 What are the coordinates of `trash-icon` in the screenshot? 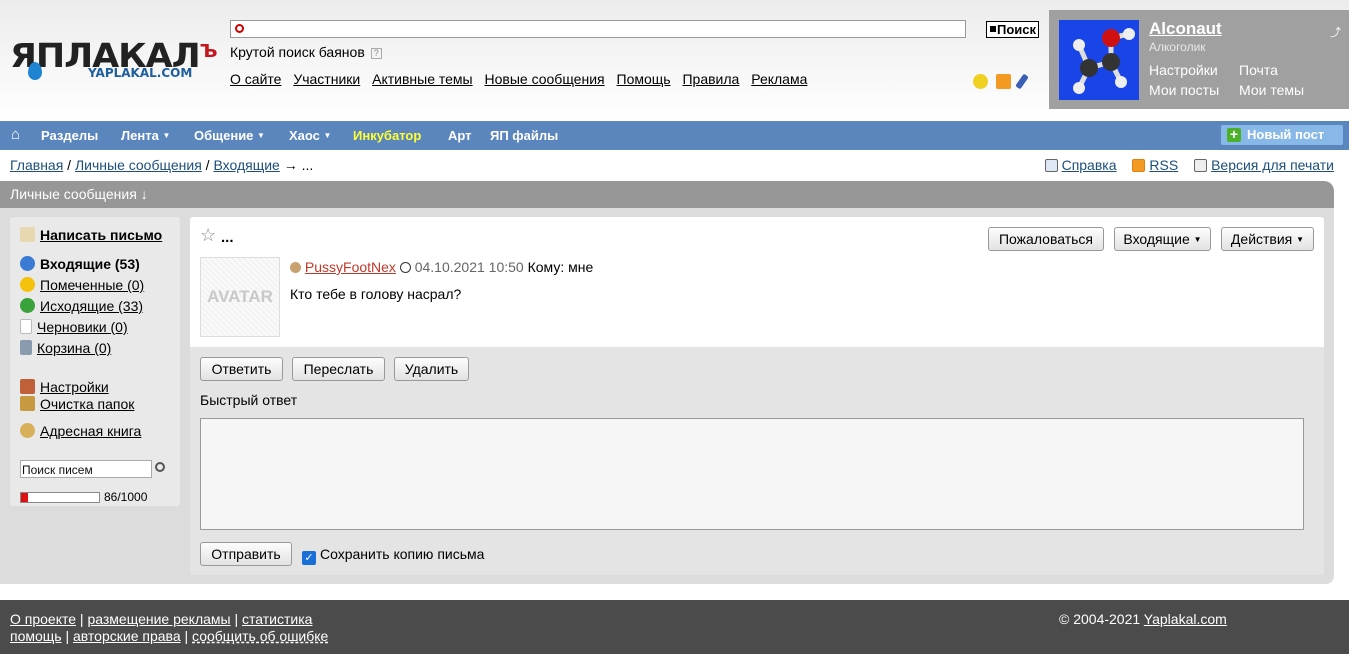 It's located at (26, 347).